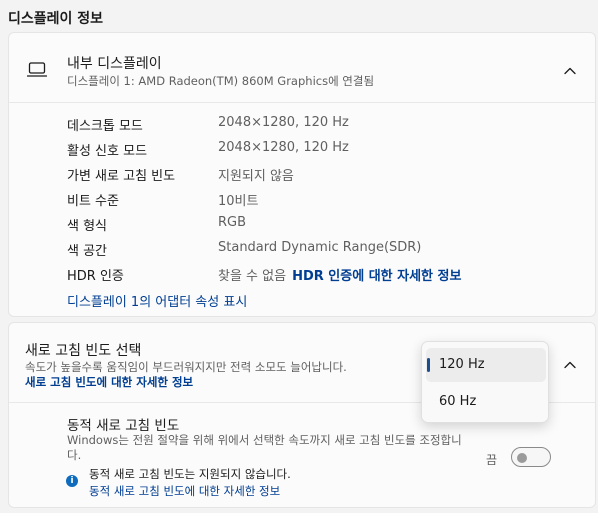 The height and width of the screenshot is (513, 598). Describe the element at coordinates (87, 226) in the screenshot. I see `property-label: 색 형식` at that location.